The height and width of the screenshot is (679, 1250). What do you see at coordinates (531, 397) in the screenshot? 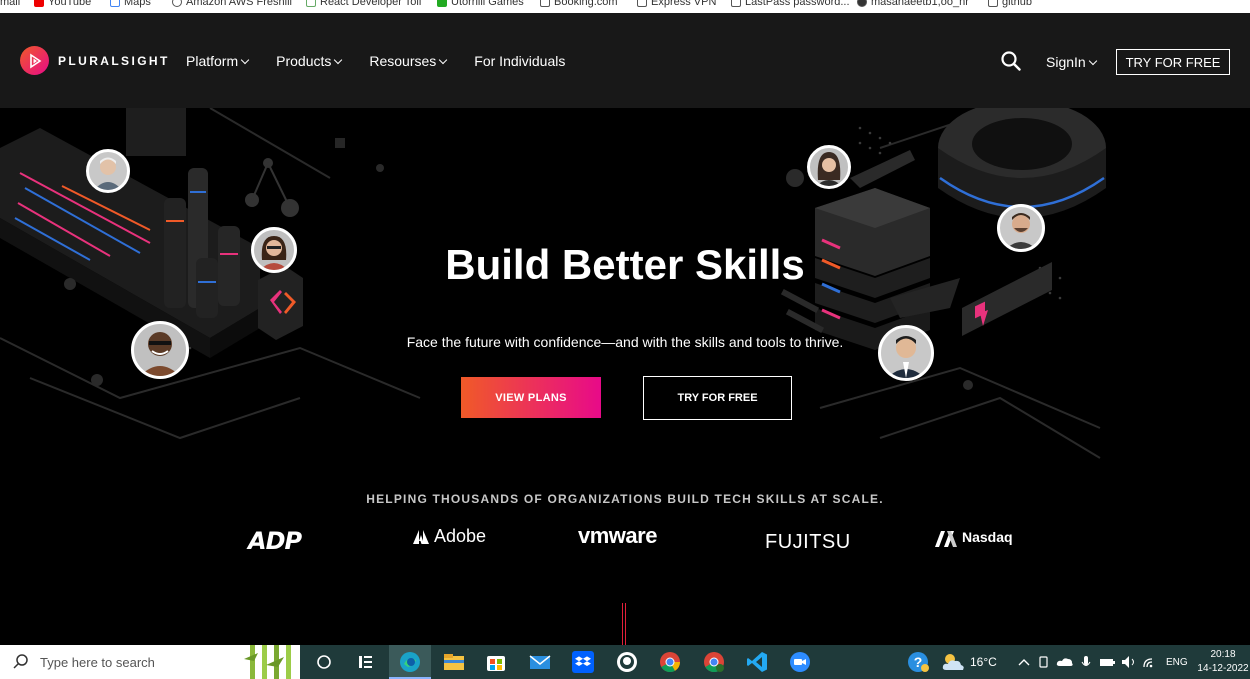
I see `view-plans-button: VIEW PLANS` at bounding box center [531, 397].